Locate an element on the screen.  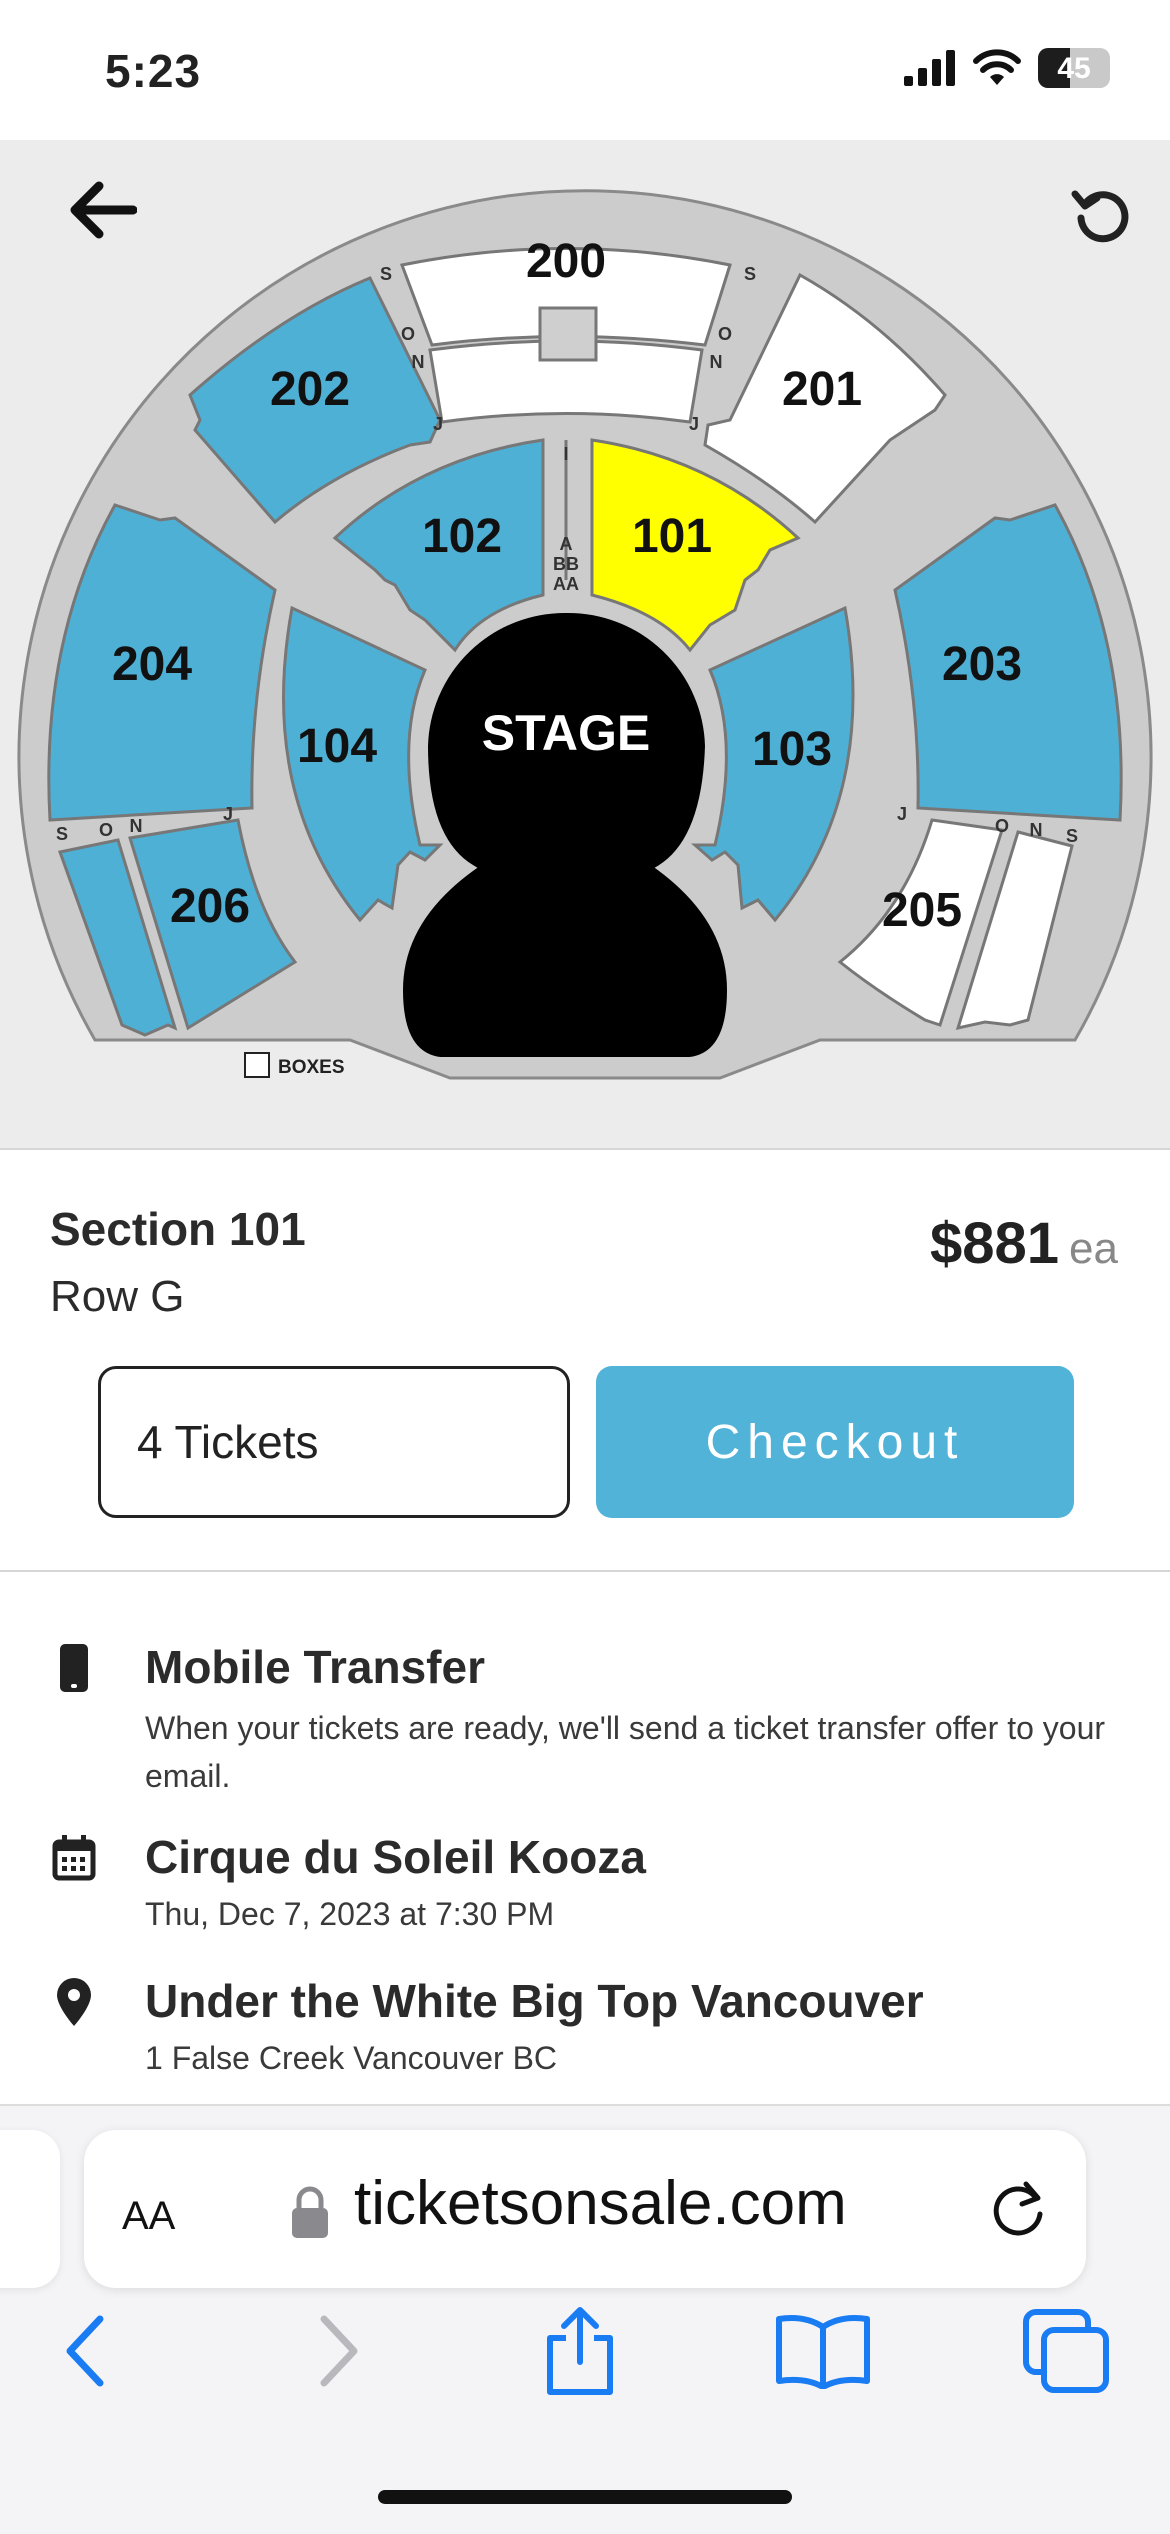
battery-icon: 45 is located at coordinates (1074, 68).